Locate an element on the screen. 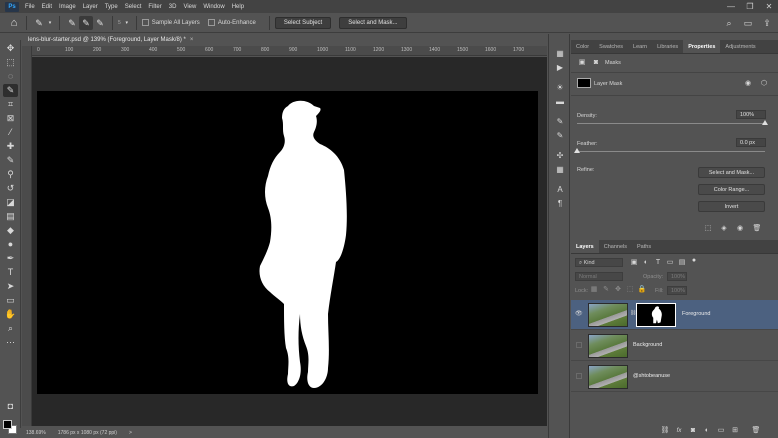 The height and width of the screenshot is (438, 778). clone-stamp-tool-icon: ⚲ is located at coordinates (10, 174).